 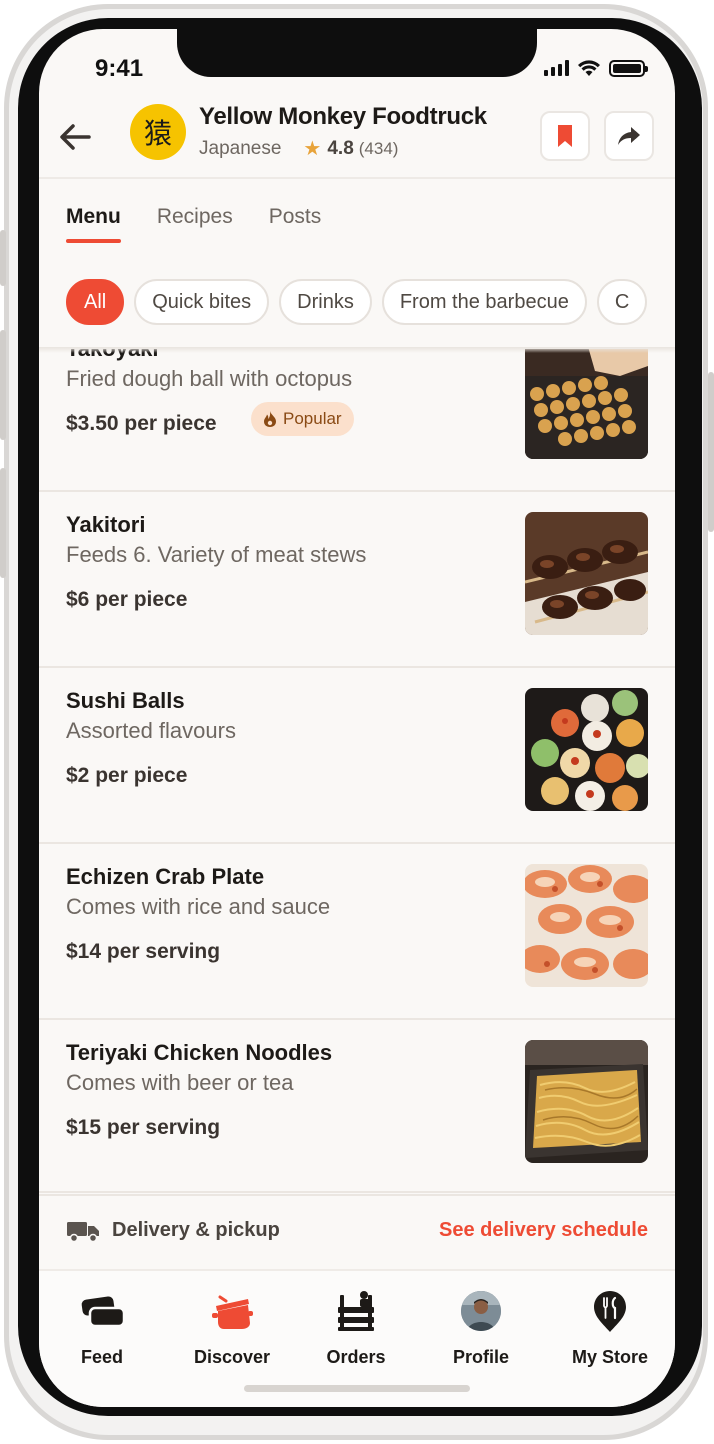 What do you see at coordinates (93, 224) in the screenshot?
I see `tab-menu: Menu` at bounding box center [93, 224].